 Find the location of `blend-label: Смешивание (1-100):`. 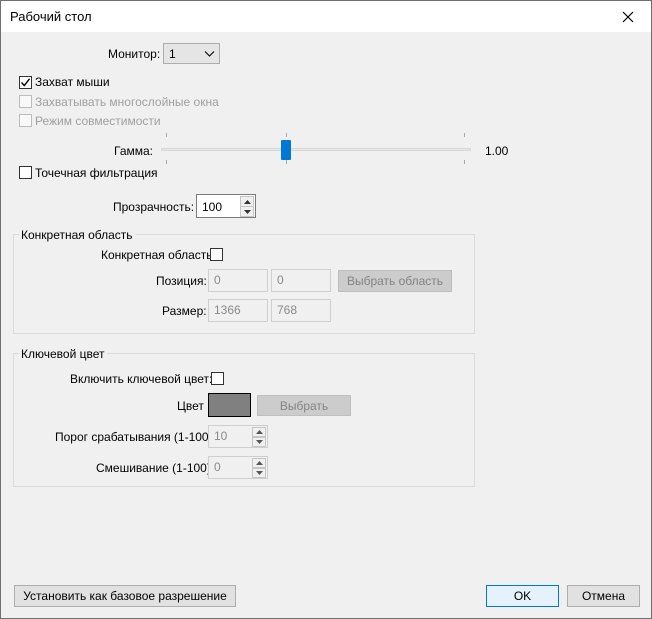

blend-label: Смешивание (1-100): is located at coordinates (155, 468).